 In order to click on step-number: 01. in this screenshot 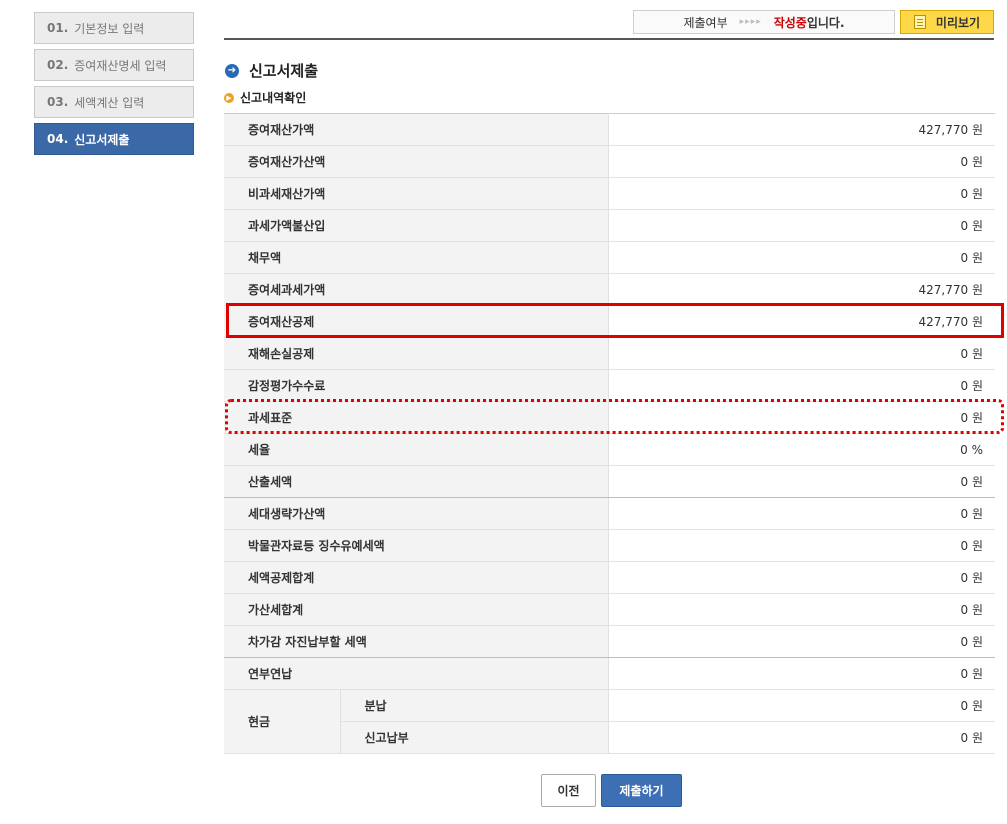, I will do `click(58, 28)`.